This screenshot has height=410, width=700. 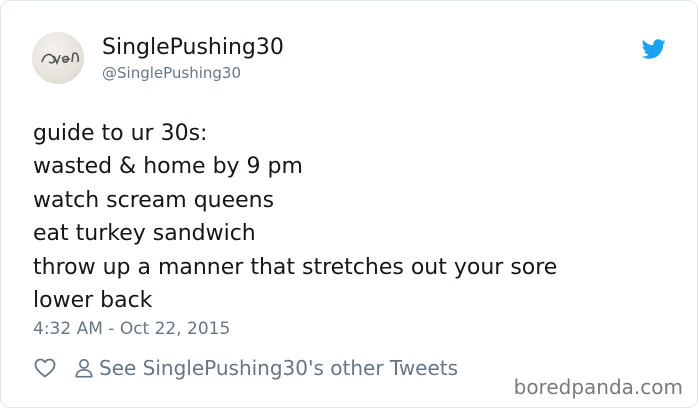 What do you see at coordinates (171, 73) in the screenshot?
I see `user-handle: @SinglePushing30` at bounding box center [171, 73].